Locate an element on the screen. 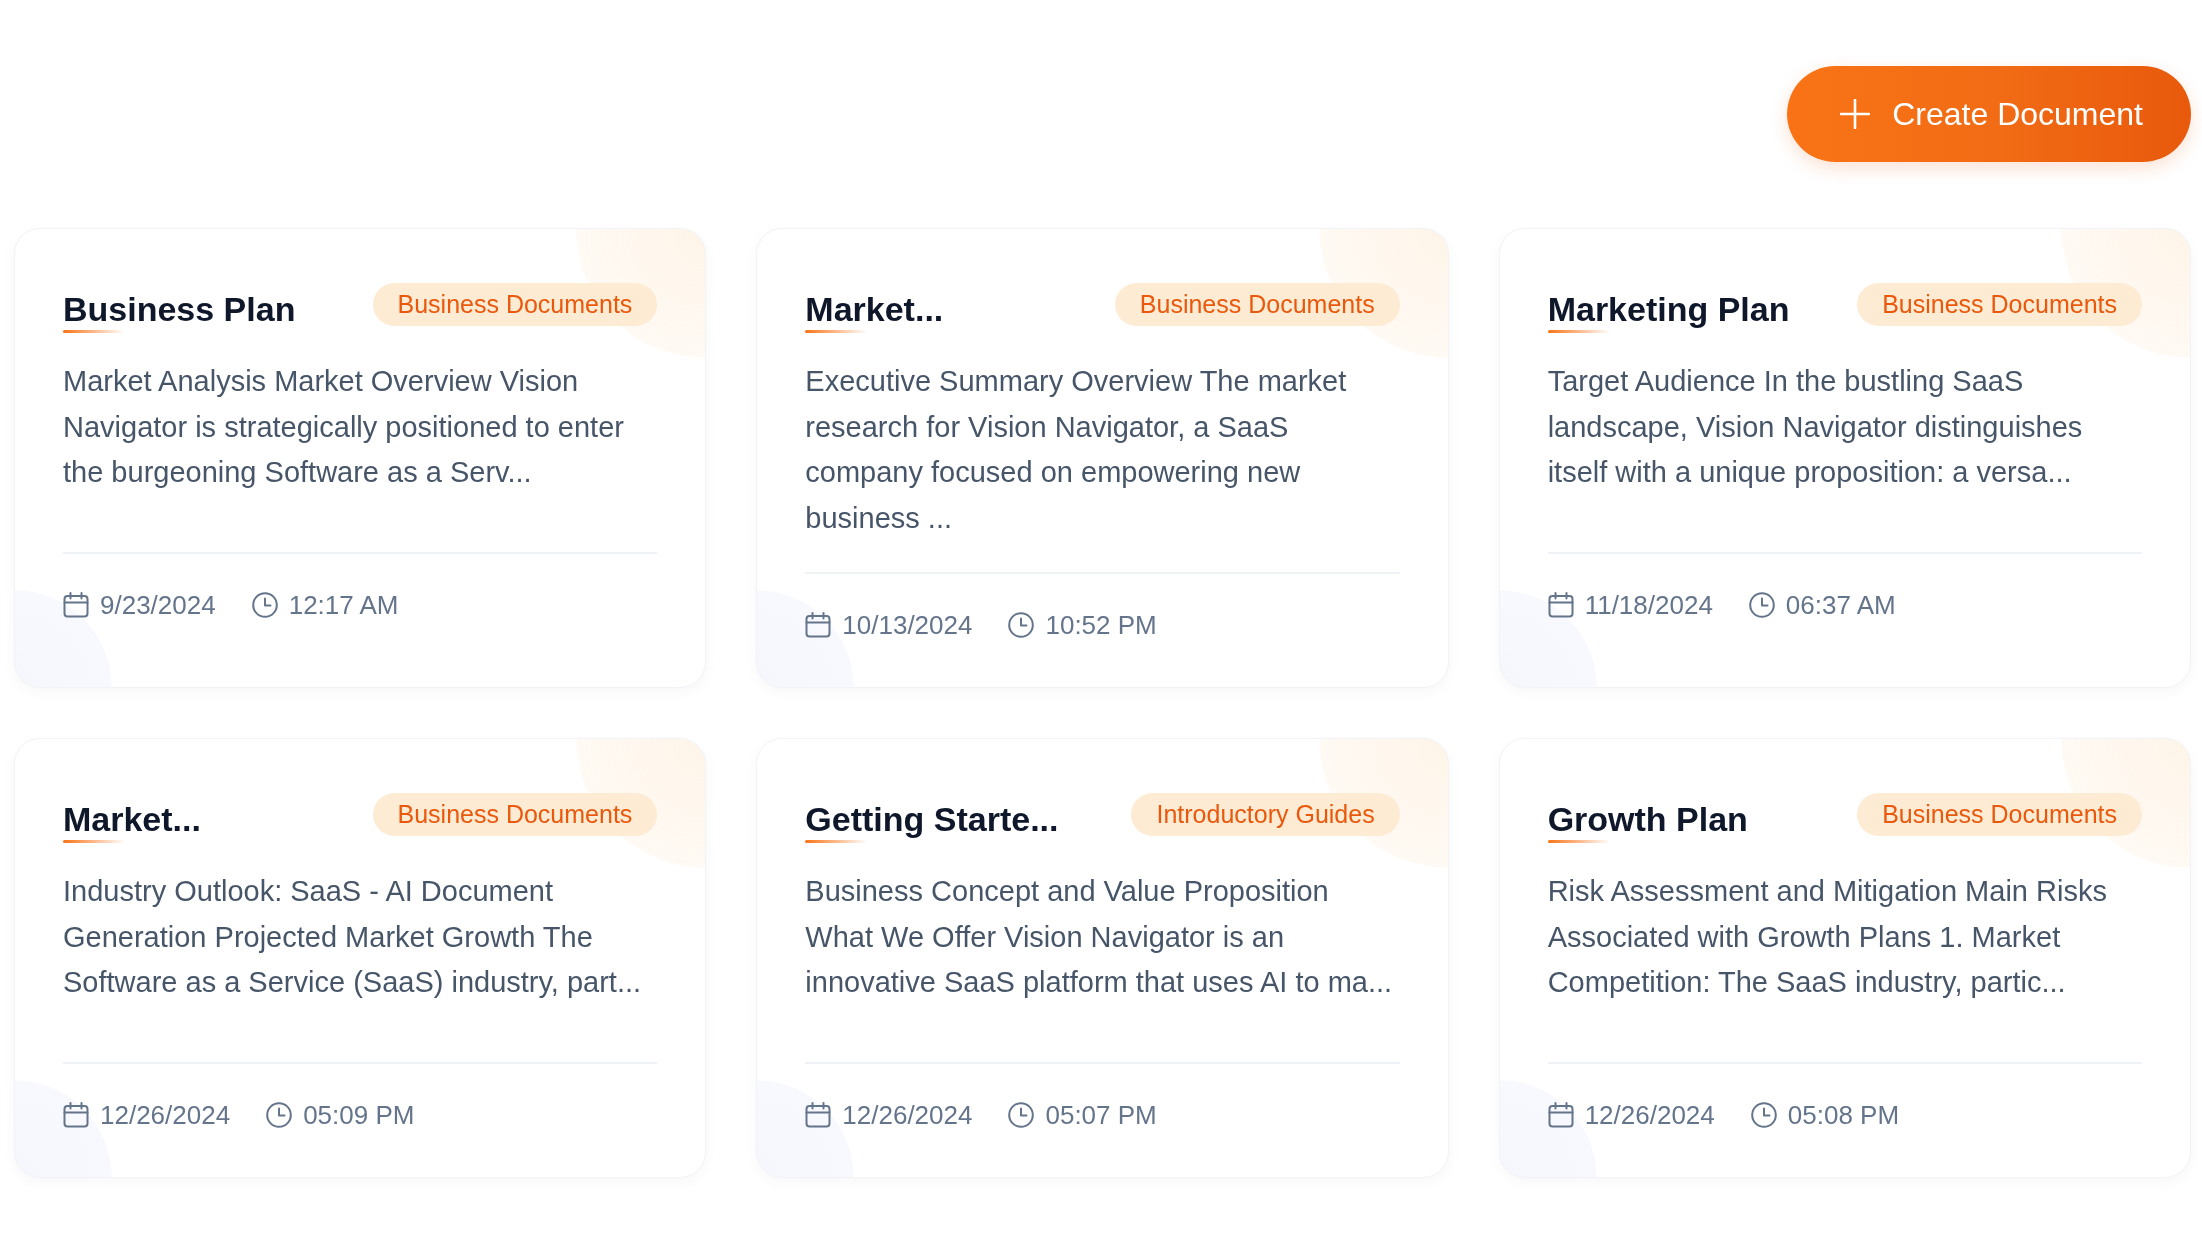 The image size is (2202, 1254). time-label: 05:08 PM is located at coordinates (1843, 1115).